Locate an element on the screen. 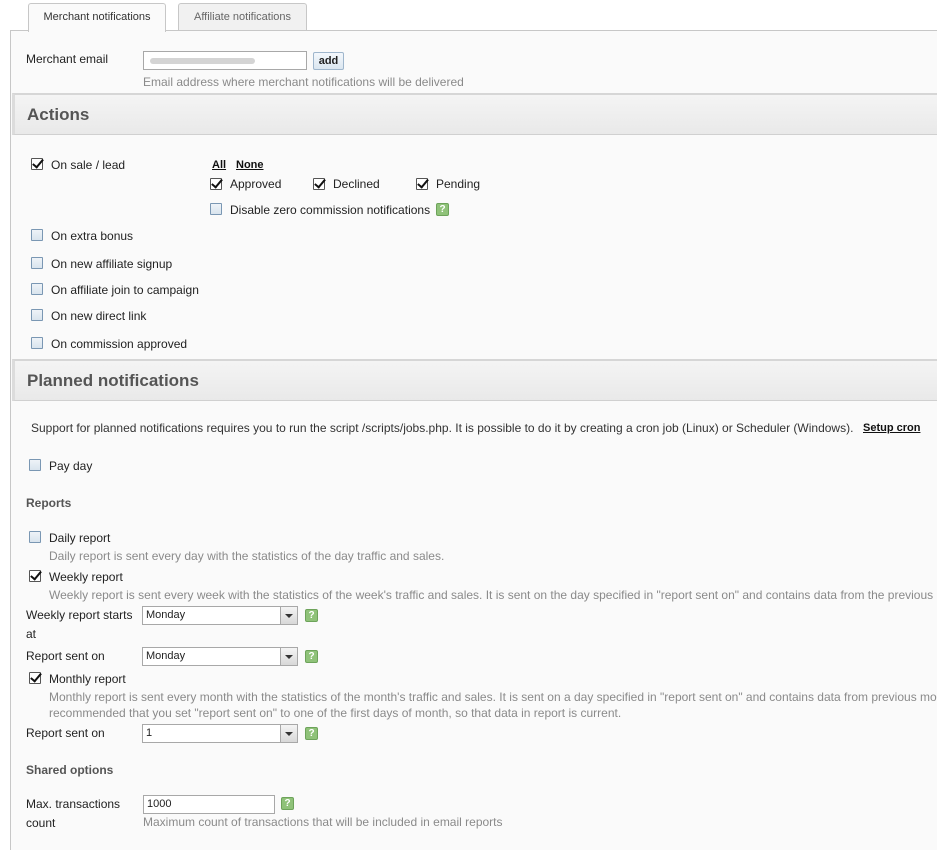  max-transactions-input: 1000 is located at coordinates (209, 804).